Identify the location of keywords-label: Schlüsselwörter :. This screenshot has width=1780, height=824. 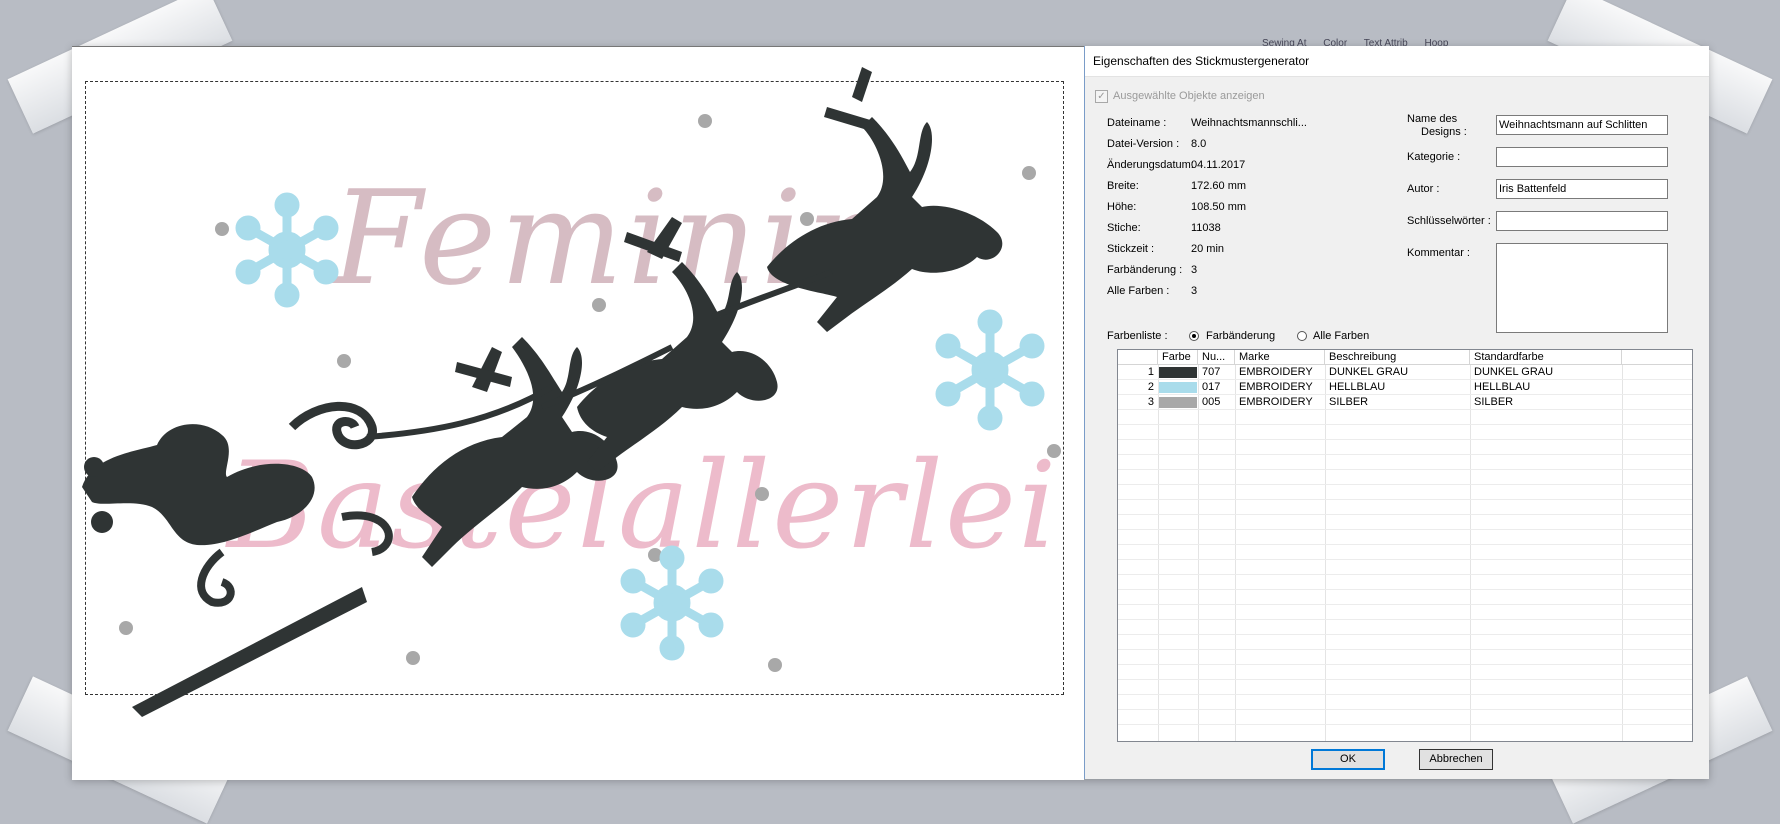
(1449, 221).